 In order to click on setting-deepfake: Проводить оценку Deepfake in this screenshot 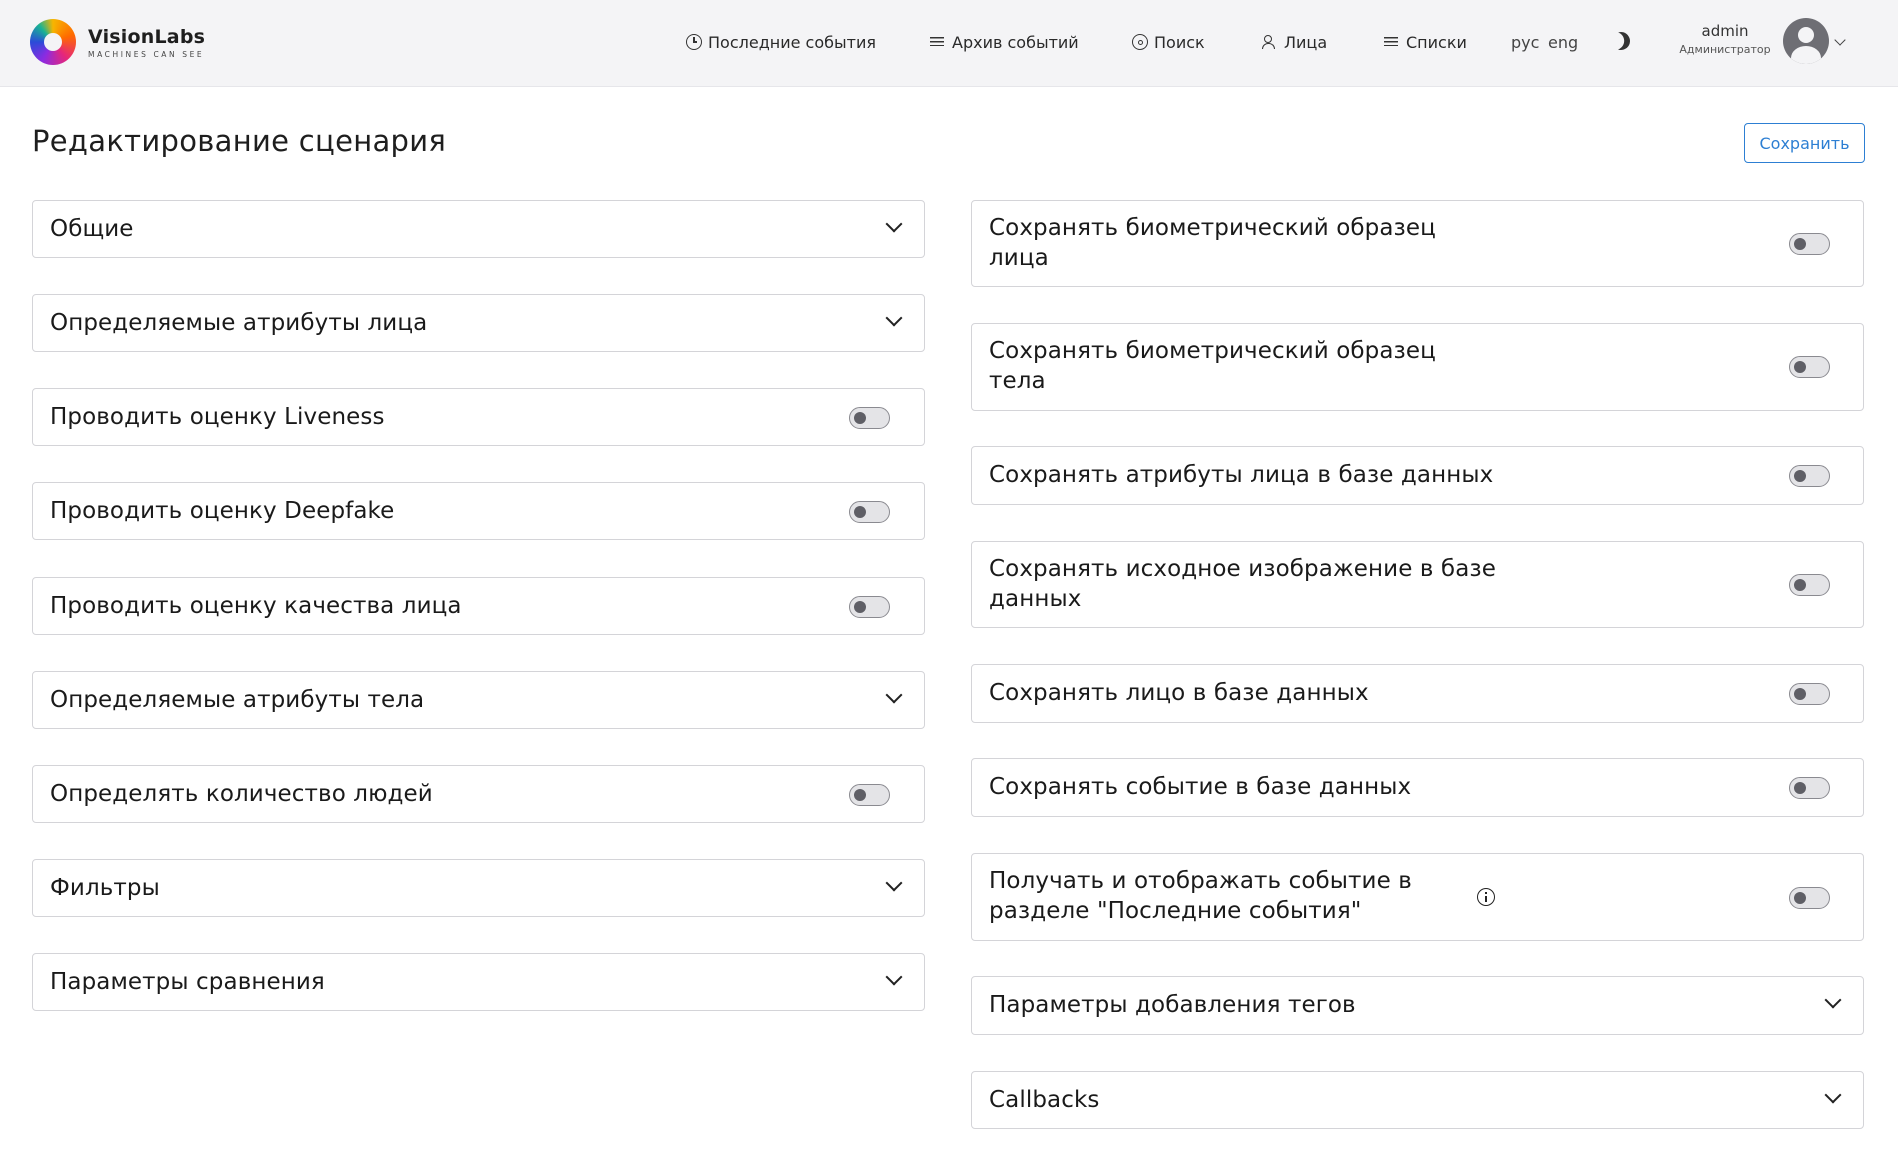, I will do `click(478, 511)`.